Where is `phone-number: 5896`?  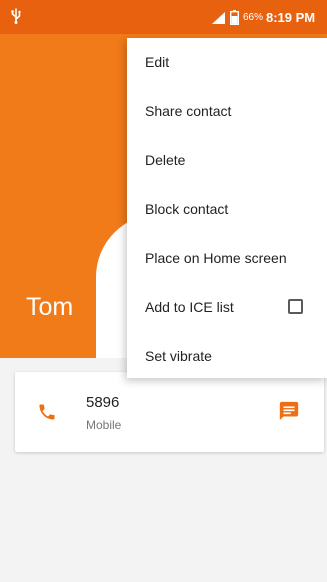
phone-number: 5896 is located at coordinates (103, 402).